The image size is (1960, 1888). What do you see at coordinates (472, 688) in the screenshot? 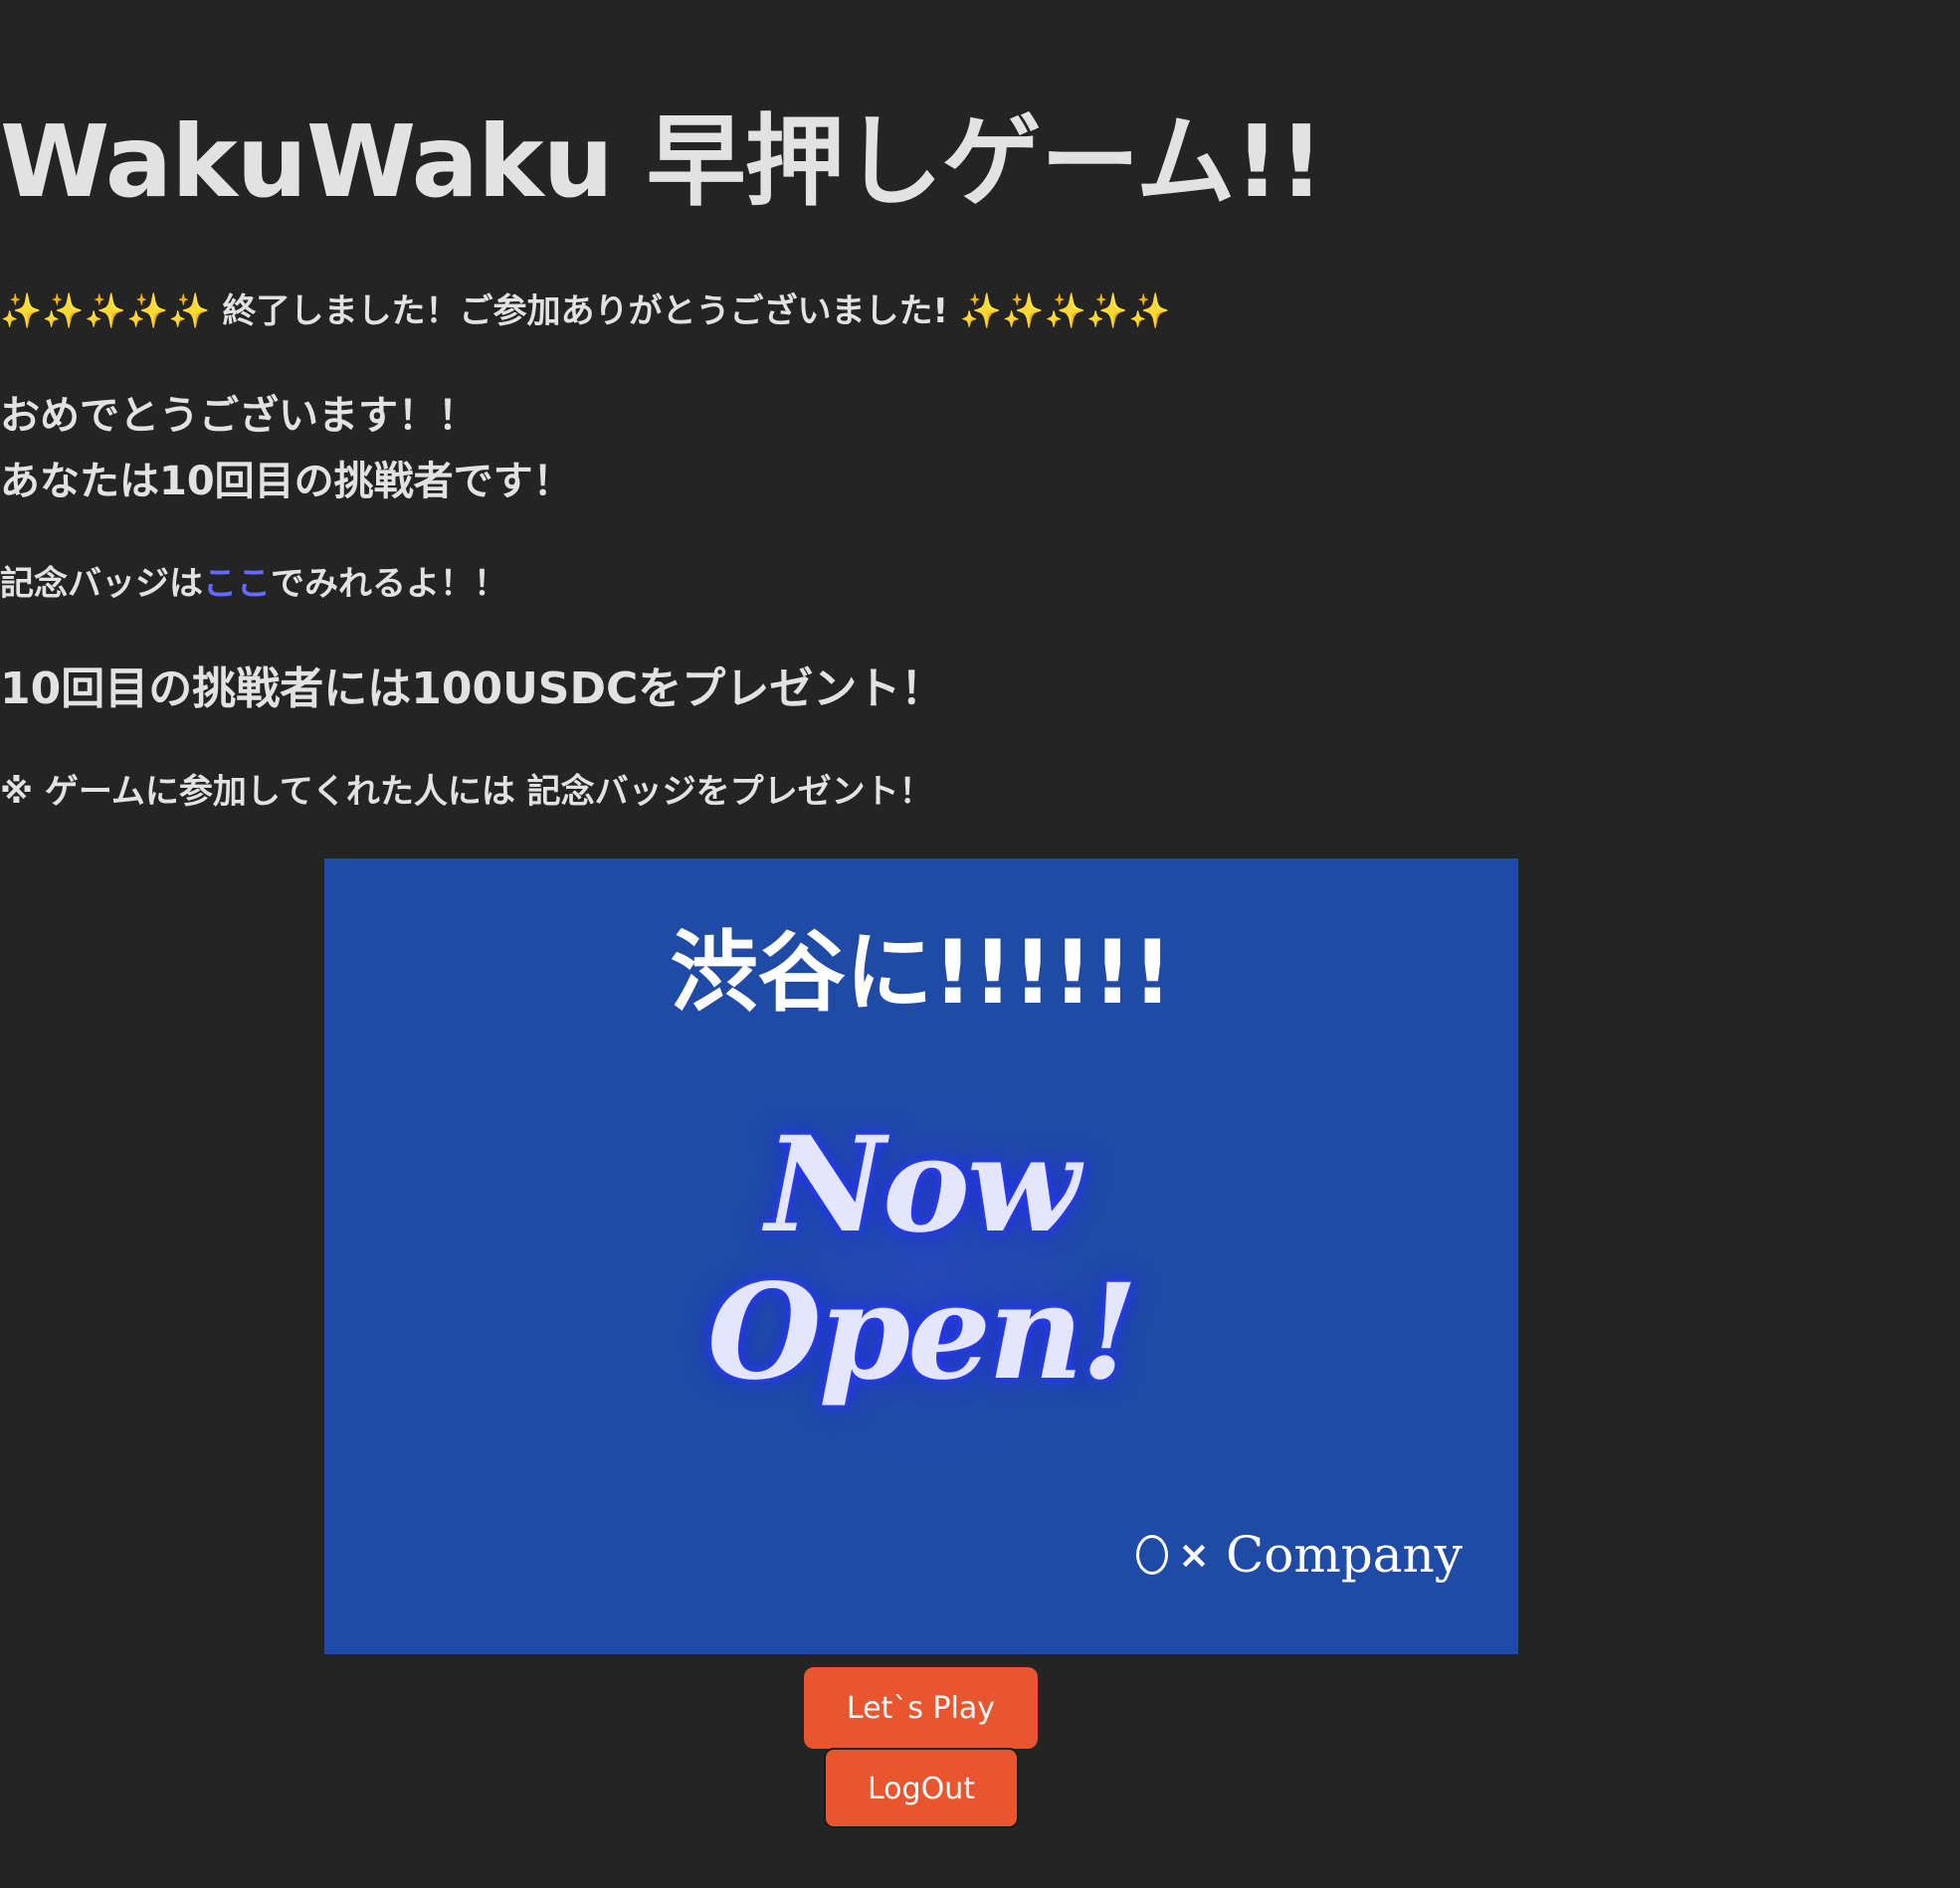
I see `prize-announcement: 10回目の挑戦者には100USDCをプレゼント！` at bounding box center [472, 688].